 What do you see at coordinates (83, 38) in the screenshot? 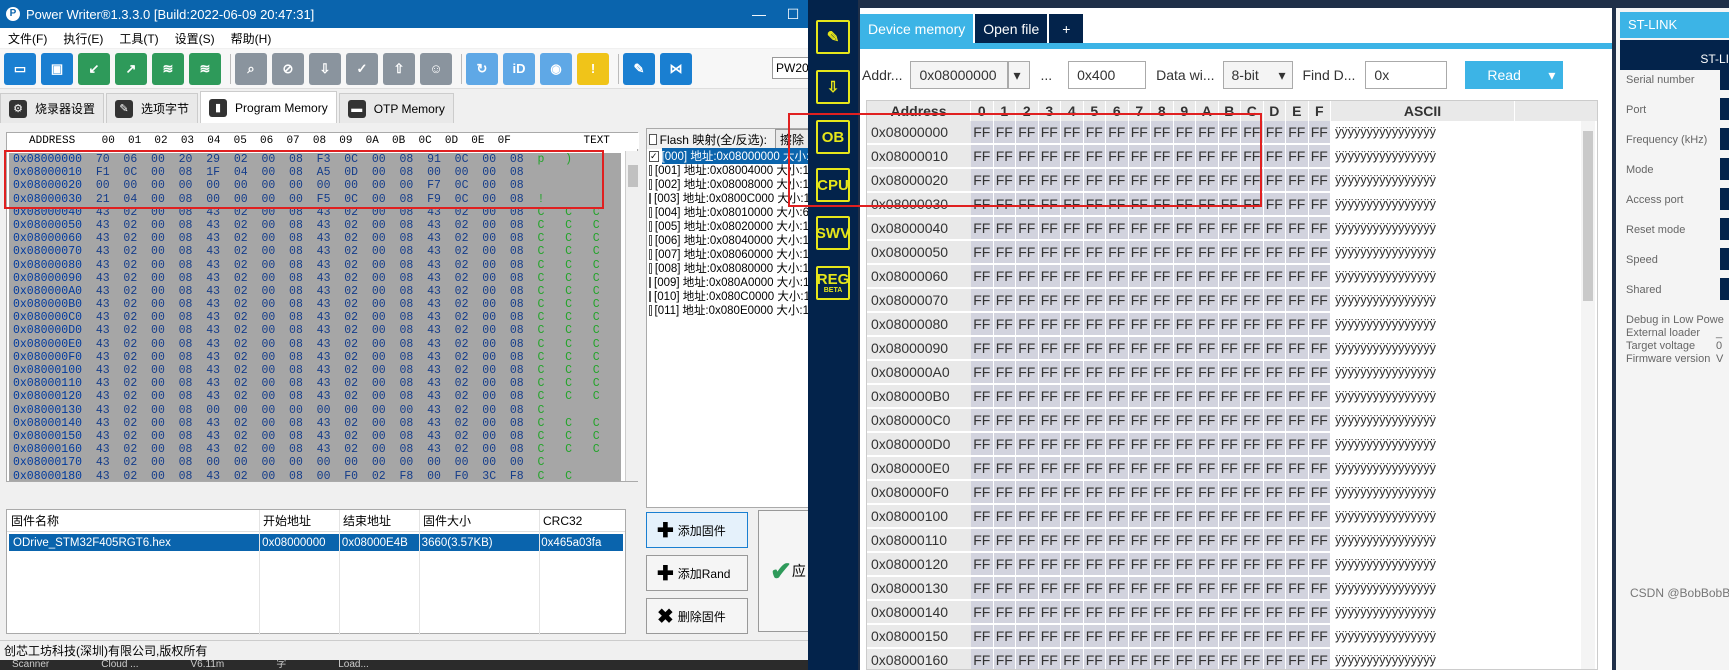
I see `menu-execute: 执行(E)` at bounding box center [83, 38].